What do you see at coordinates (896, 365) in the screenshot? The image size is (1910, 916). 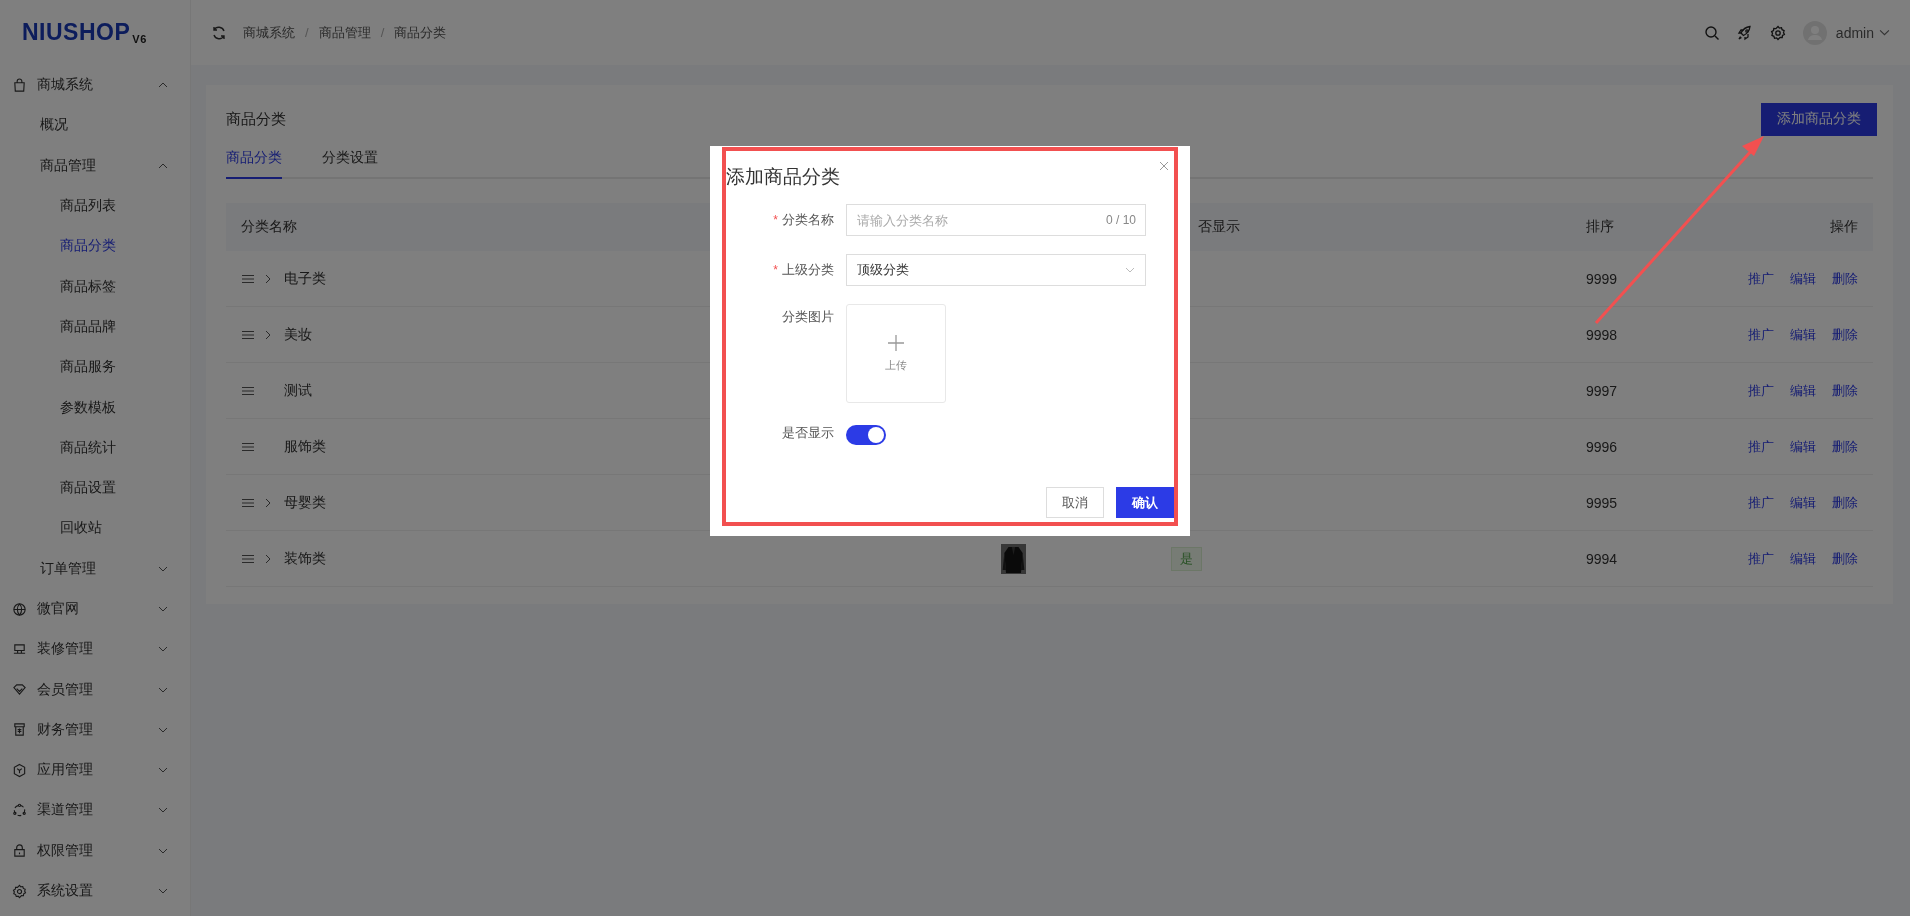 I see `upload-label: 上传` at bounding box center [896, 365].